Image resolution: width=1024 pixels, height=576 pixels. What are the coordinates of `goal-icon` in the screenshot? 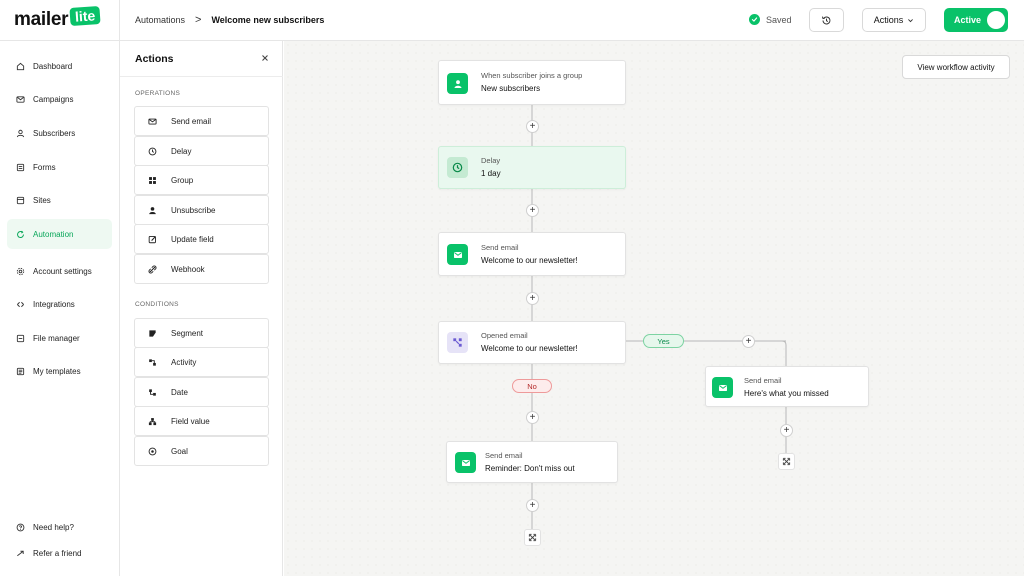 It's located at (152, 451).